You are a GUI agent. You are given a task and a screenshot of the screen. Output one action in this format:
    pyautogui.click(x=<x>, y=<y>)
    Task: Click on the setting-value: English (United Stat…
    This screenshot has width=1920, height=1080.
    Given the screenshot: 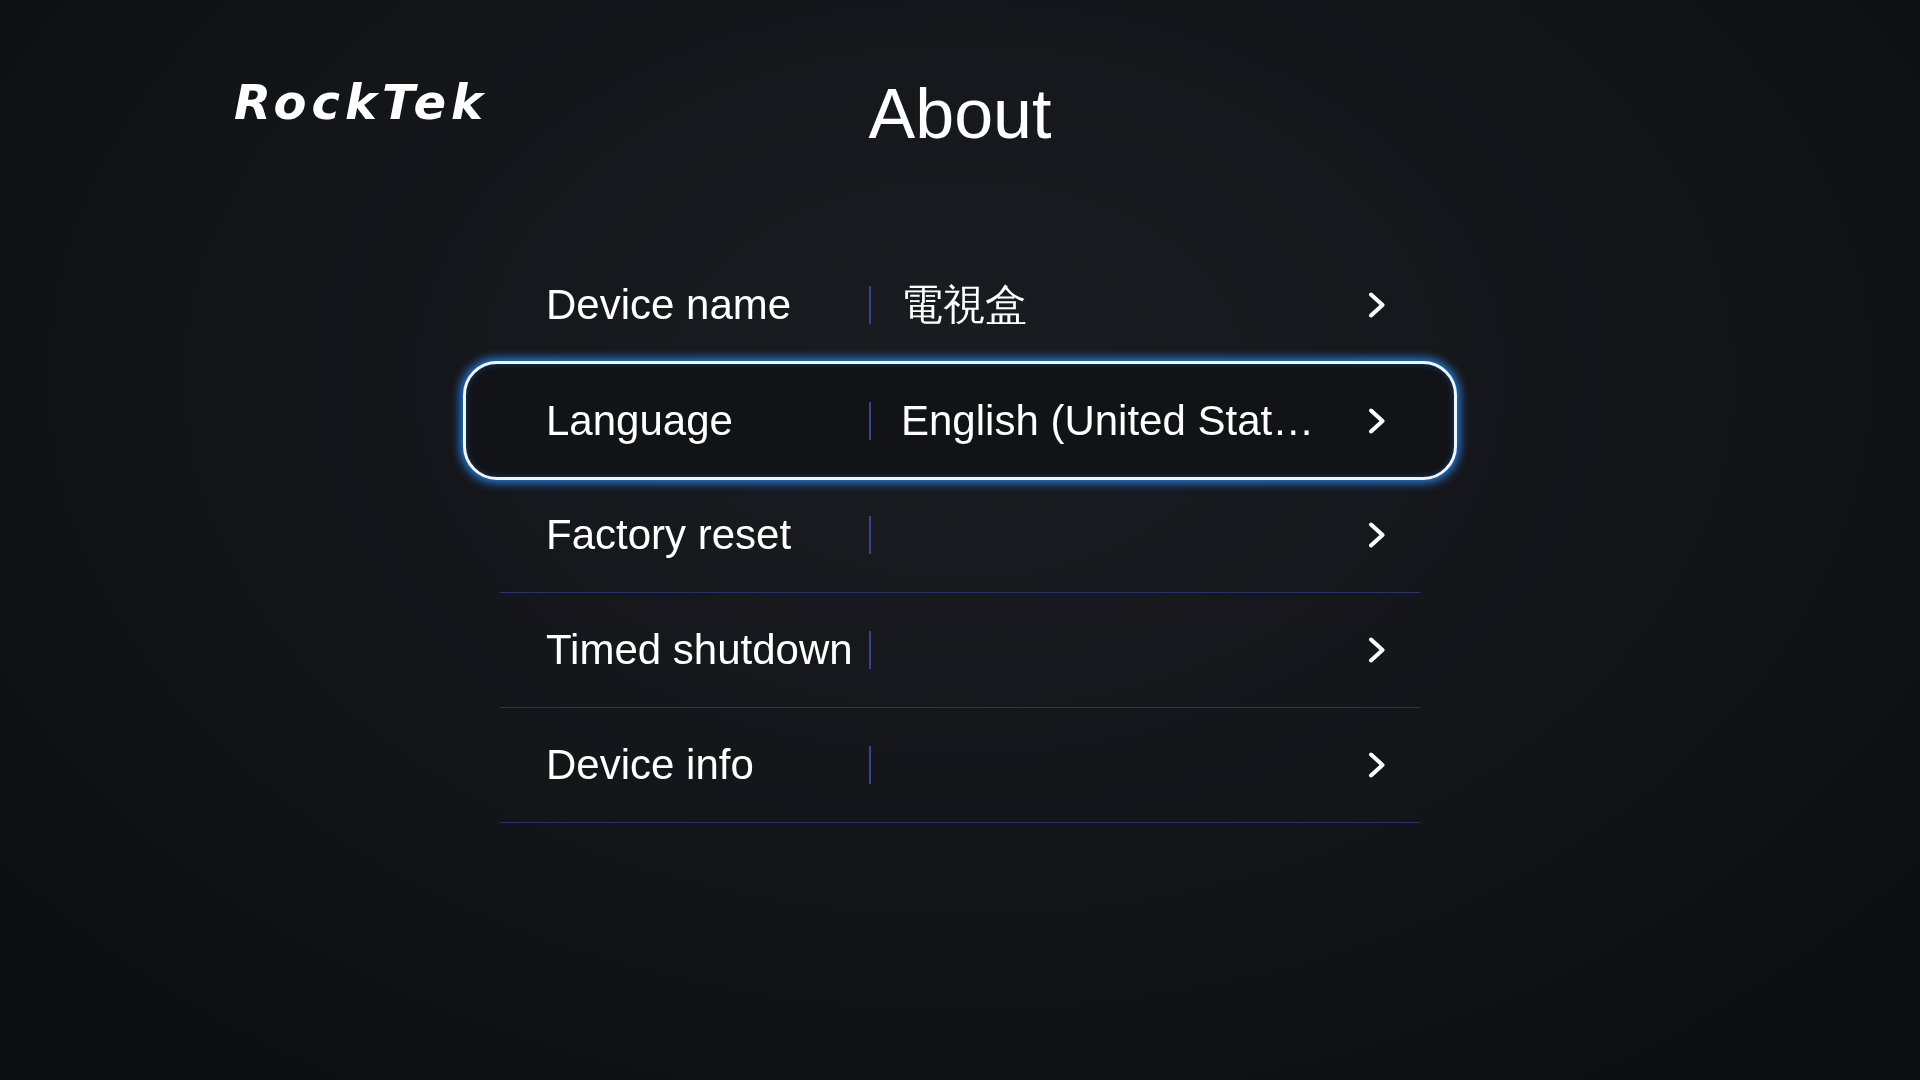 What is the action you would take?
    pyautogui.click(x=1108, y=420)
    